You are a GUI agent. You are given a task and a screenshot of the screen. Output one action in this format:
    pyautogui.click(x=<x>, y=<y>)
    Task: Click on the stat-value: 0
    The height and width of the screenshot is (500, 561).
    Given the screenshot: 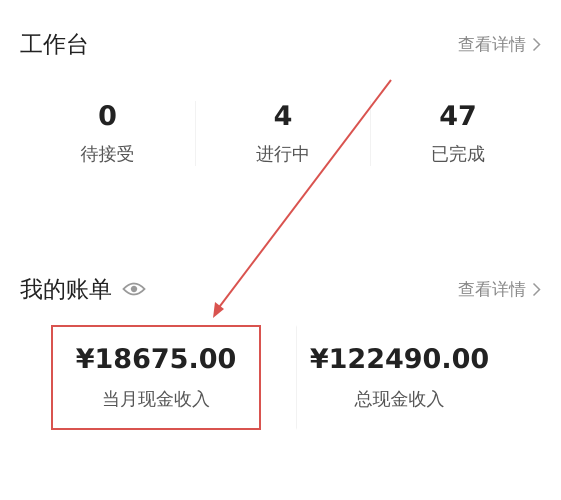 What is the action you would take?
    pyautogui.click(x=107, y=116)
    